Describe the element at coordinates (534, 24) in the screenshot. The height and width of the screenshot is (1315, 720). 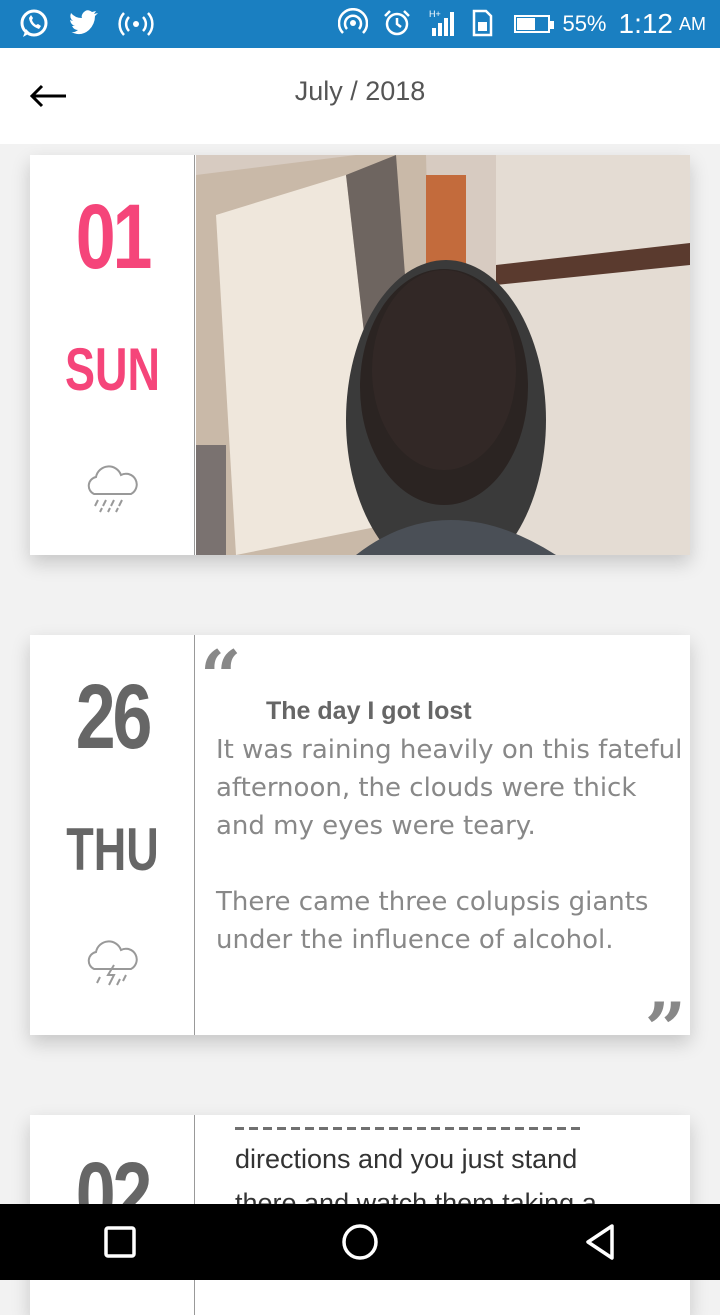
I see `battery-icon` at that location.